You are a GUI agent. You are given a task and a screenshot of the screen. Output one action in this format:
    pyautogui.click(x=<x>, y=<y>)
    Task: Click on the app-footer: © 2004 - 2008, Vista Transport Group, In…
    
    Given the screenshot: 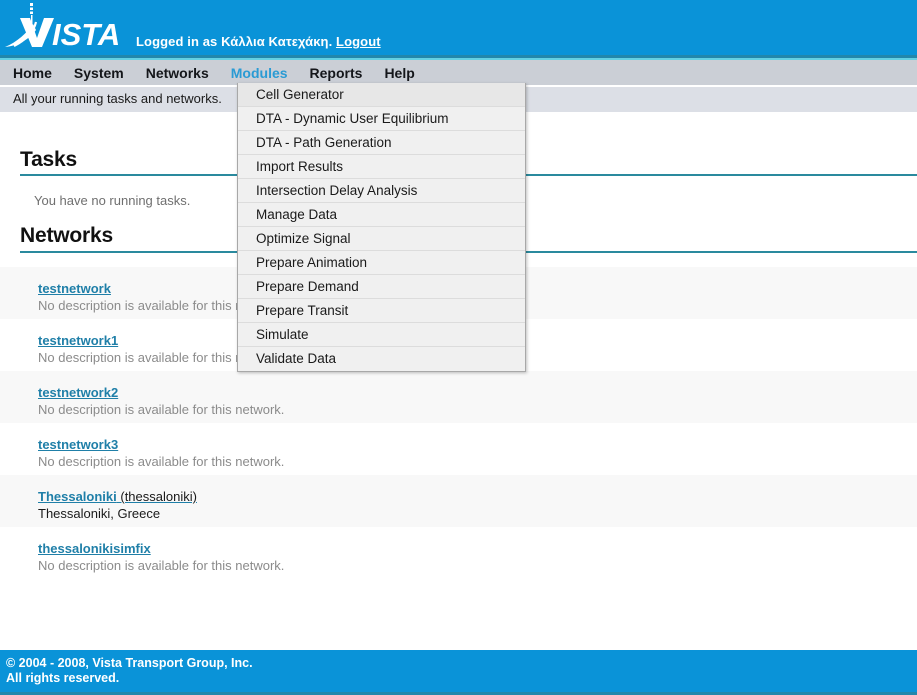 What is the action you would take?
    pyautogui.click(x=458, y=671)
    